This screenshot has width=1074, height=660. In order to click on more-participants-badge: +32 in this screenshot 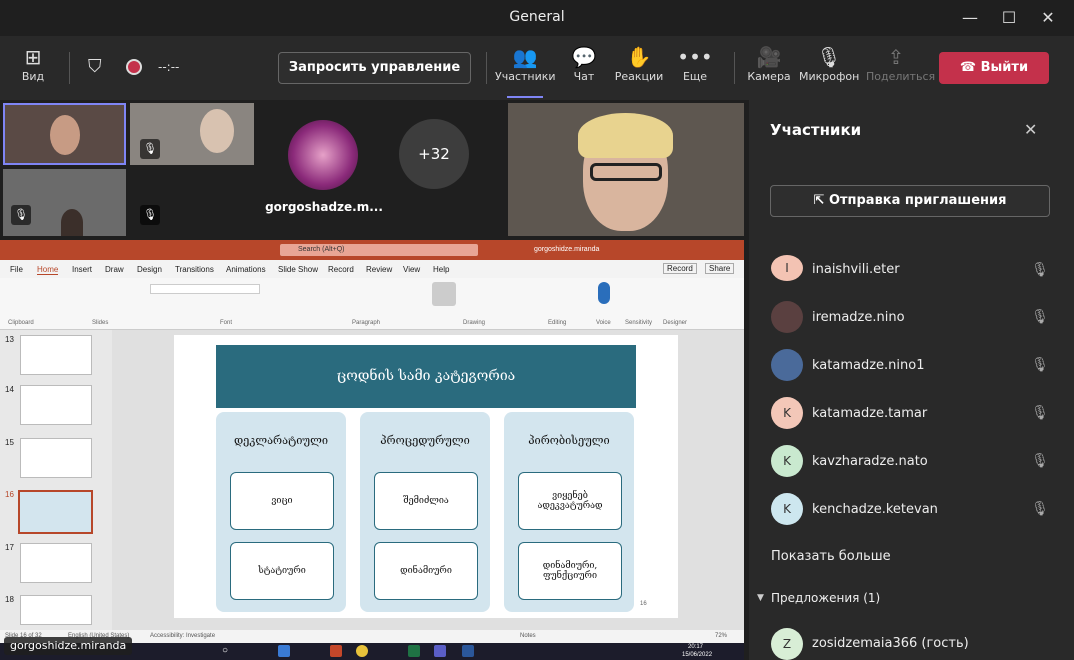, I will do `click(434, 154)`.